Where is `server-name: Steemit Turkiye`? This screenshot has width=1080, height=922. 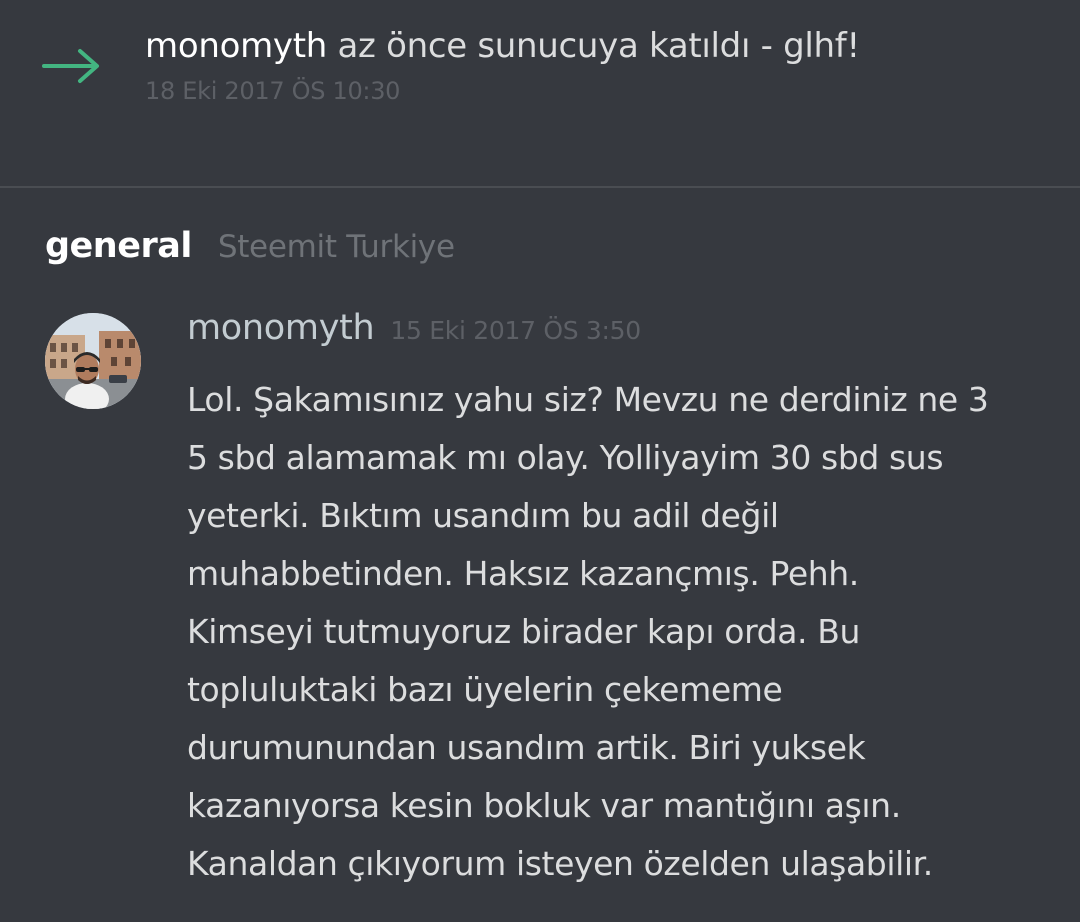 server-name: Steemit Turkiye is located at coordinates (336, 247).